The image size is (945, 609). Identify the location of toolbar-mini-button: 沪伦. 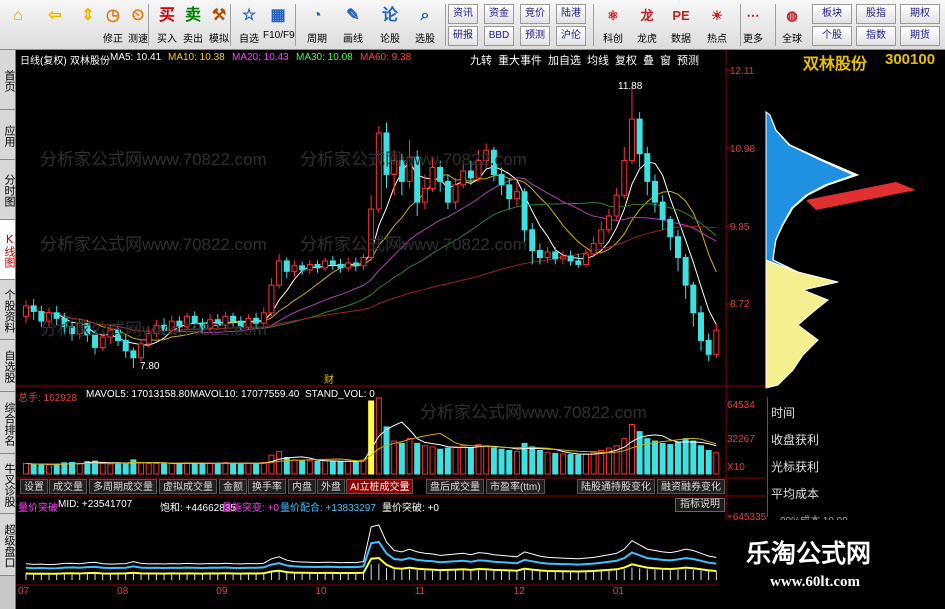
(571, 36).